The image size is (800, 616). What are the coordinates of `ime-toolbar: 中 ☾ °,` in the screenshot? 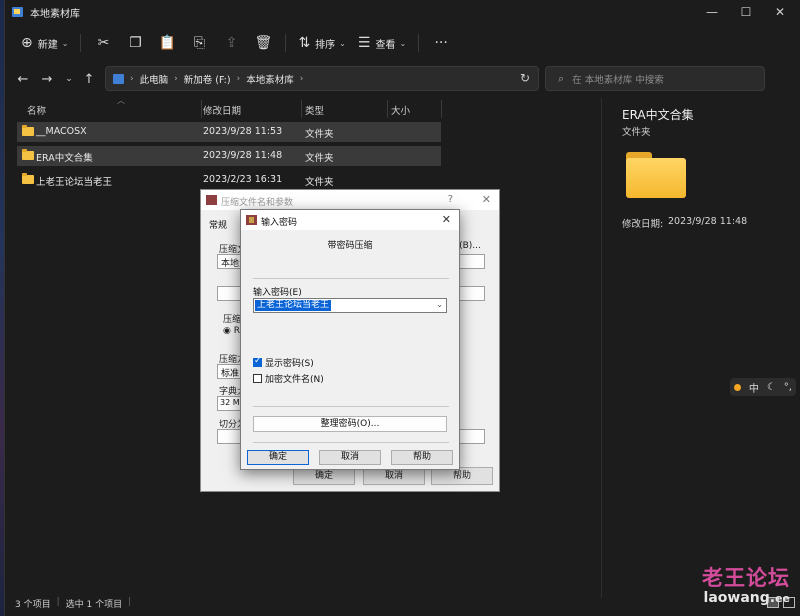 It's located at (763, 387).